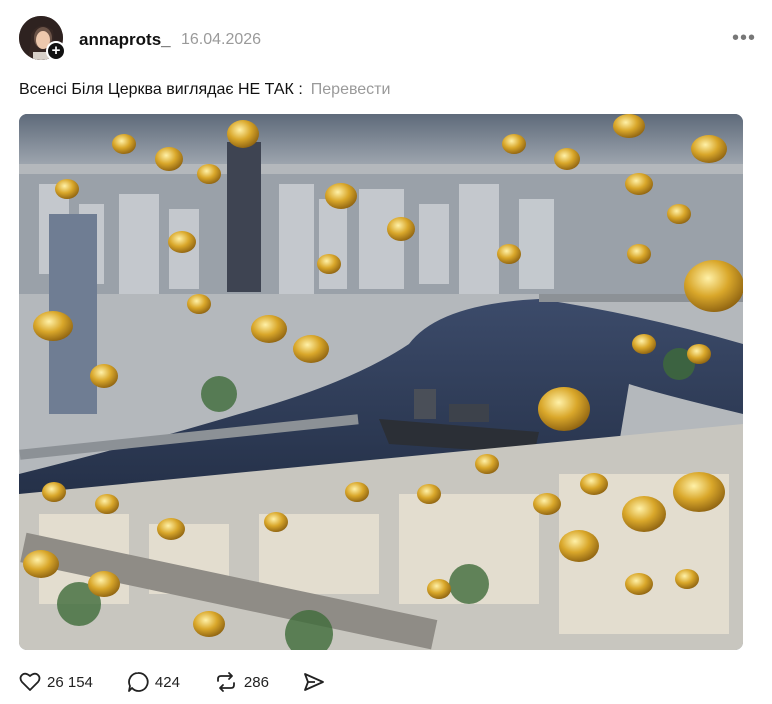  What do you see at coordinates (351, 89) in the screenshot?
I see `translate-link: Перевести` at bounding box center [351, 89].